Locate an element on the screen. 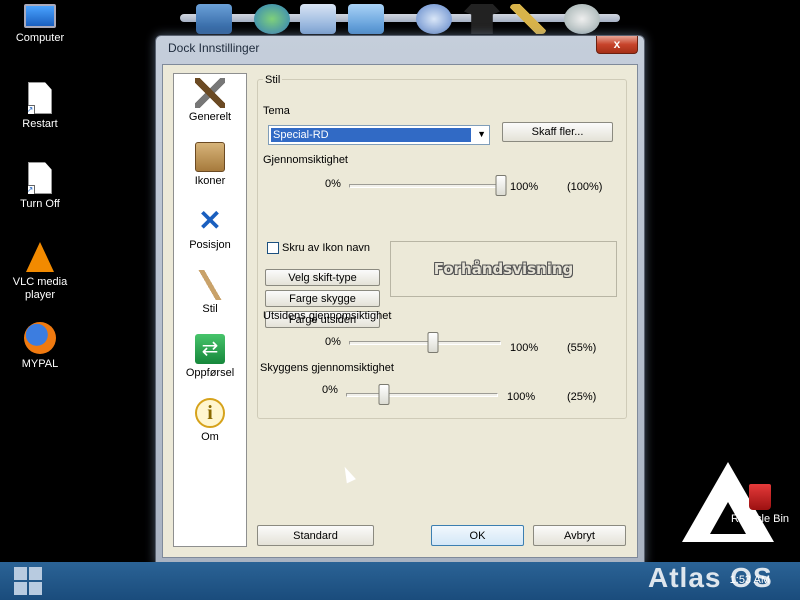 Image resolution: width=800 pixels, height=600 pixels. sidebar-item-stil: Stil is located at coordinates (210, 292).